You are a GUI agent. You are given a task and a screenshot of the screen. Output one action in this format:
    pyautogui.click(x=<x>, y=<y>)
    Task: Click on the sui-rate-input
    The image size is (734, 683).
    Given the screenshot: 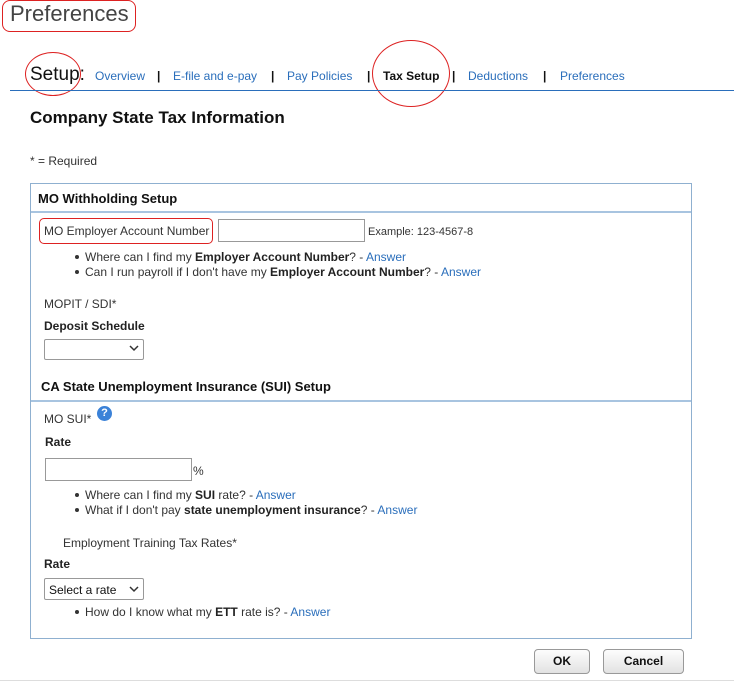 What is the action you would take?
    pyautogui.click(x=118, y=469)
    